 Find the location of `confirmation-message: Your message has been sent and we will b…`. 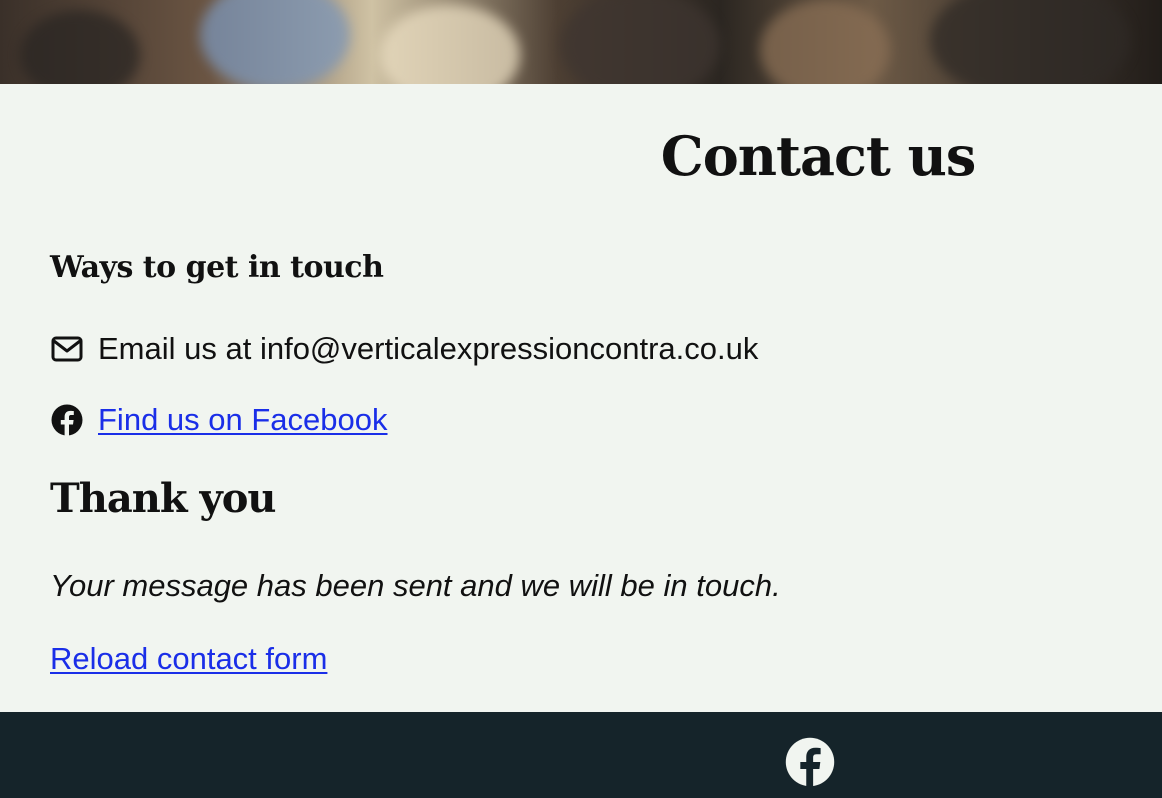

confirmation-message: Your message has been sent and we will b… is located at coordinates (415, 585).